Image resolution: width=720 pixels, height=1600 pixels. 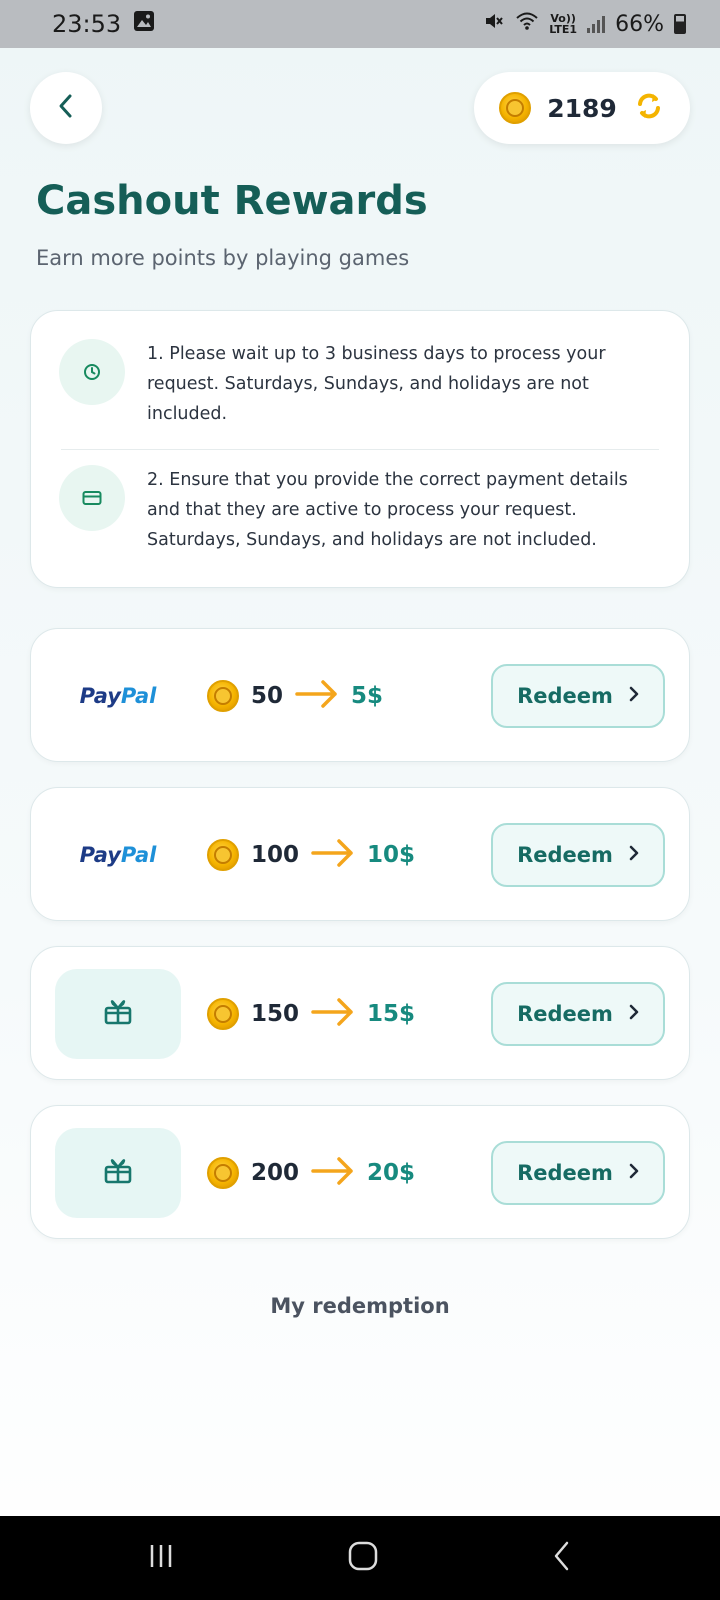 I want to click on network-indicator: Vo)) LTE1, so click(x=563, y=24).